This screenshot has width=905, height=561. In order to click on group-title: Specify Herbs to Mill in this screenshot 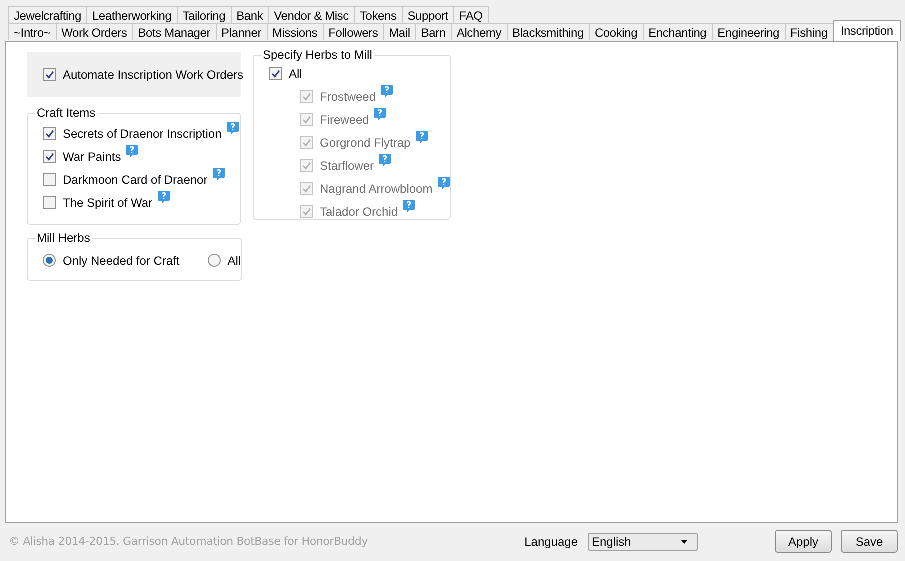, I will do `click(318, 55)`.